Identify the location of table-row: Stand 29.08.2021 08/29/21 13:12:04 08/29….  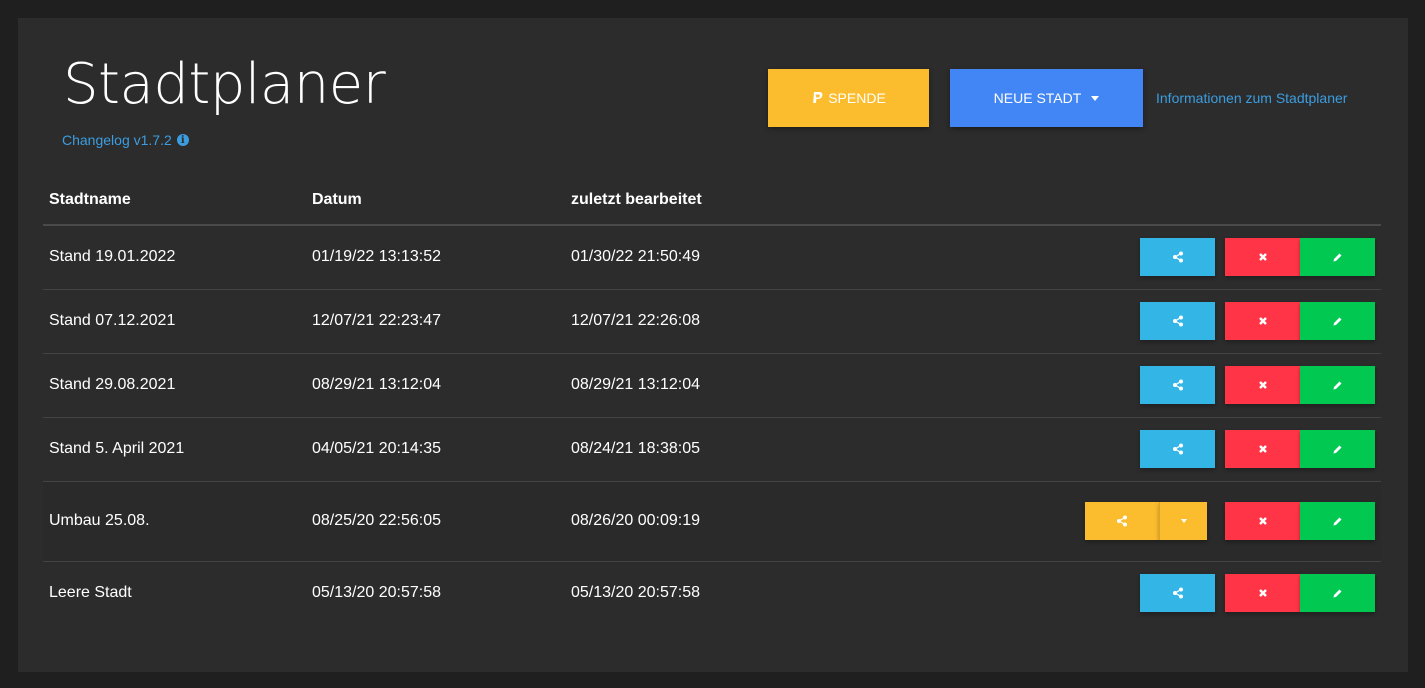
(712, 384).